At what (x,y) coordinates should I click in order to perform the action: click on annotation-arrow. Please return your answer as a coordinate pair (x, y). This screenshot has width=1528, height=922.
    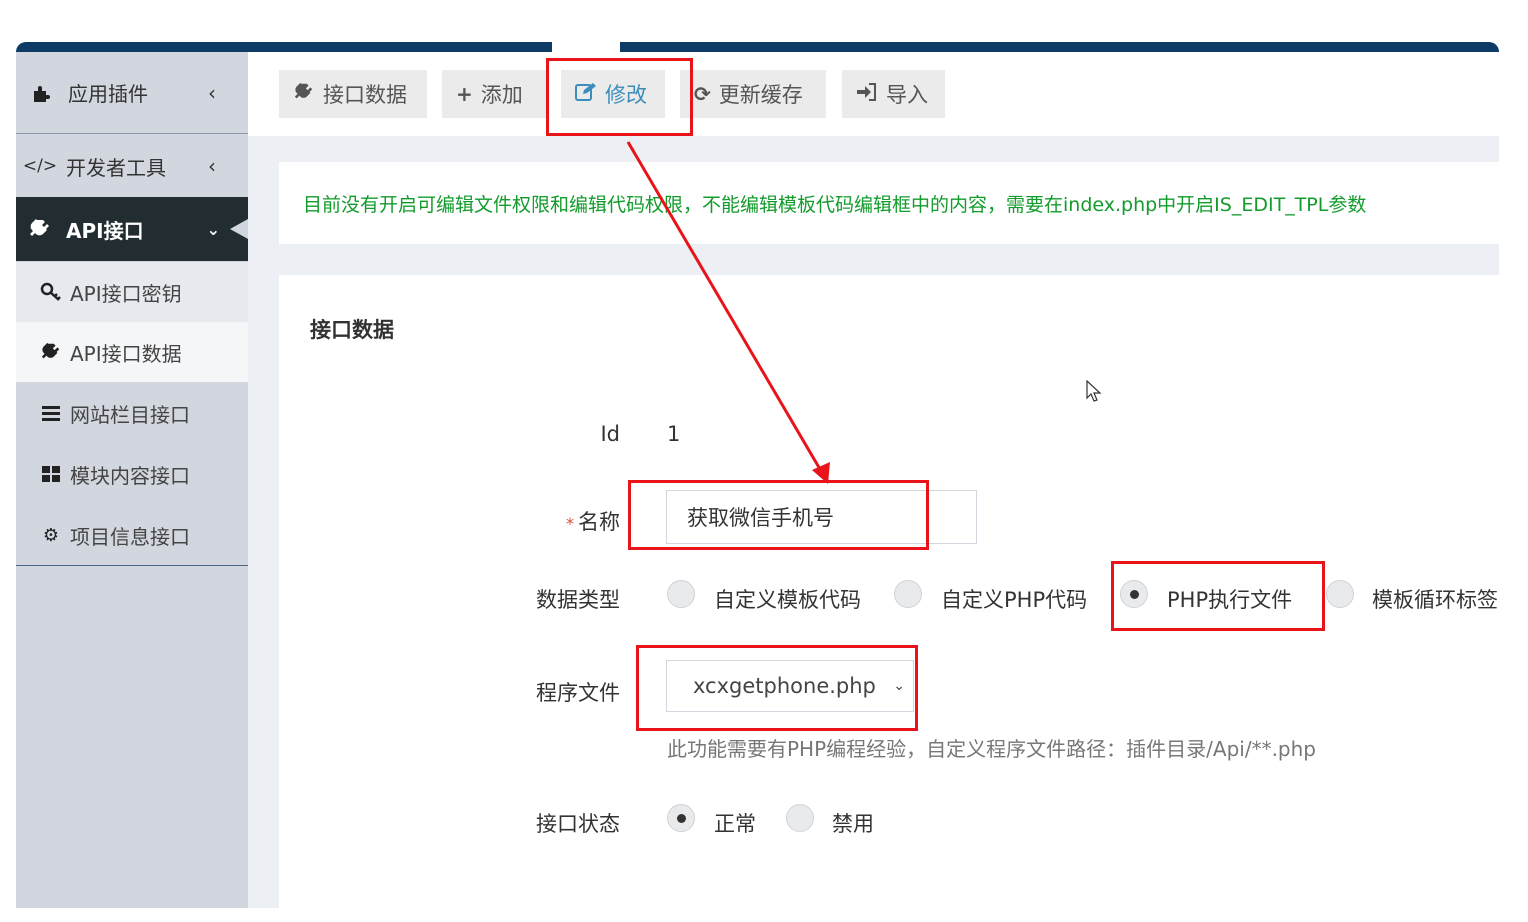
    Looking at the image, I should click on (728, 312).